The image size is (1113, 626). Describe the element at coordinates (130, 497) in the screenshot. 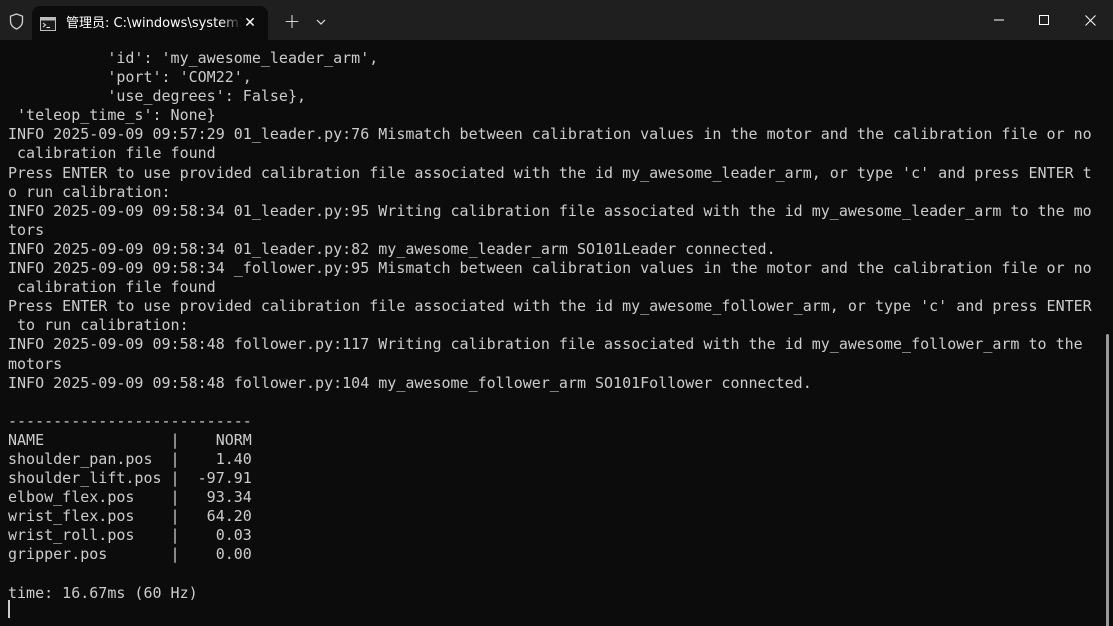

I see `terminal-line: elbow_flex.pos | 93.34` at that location.